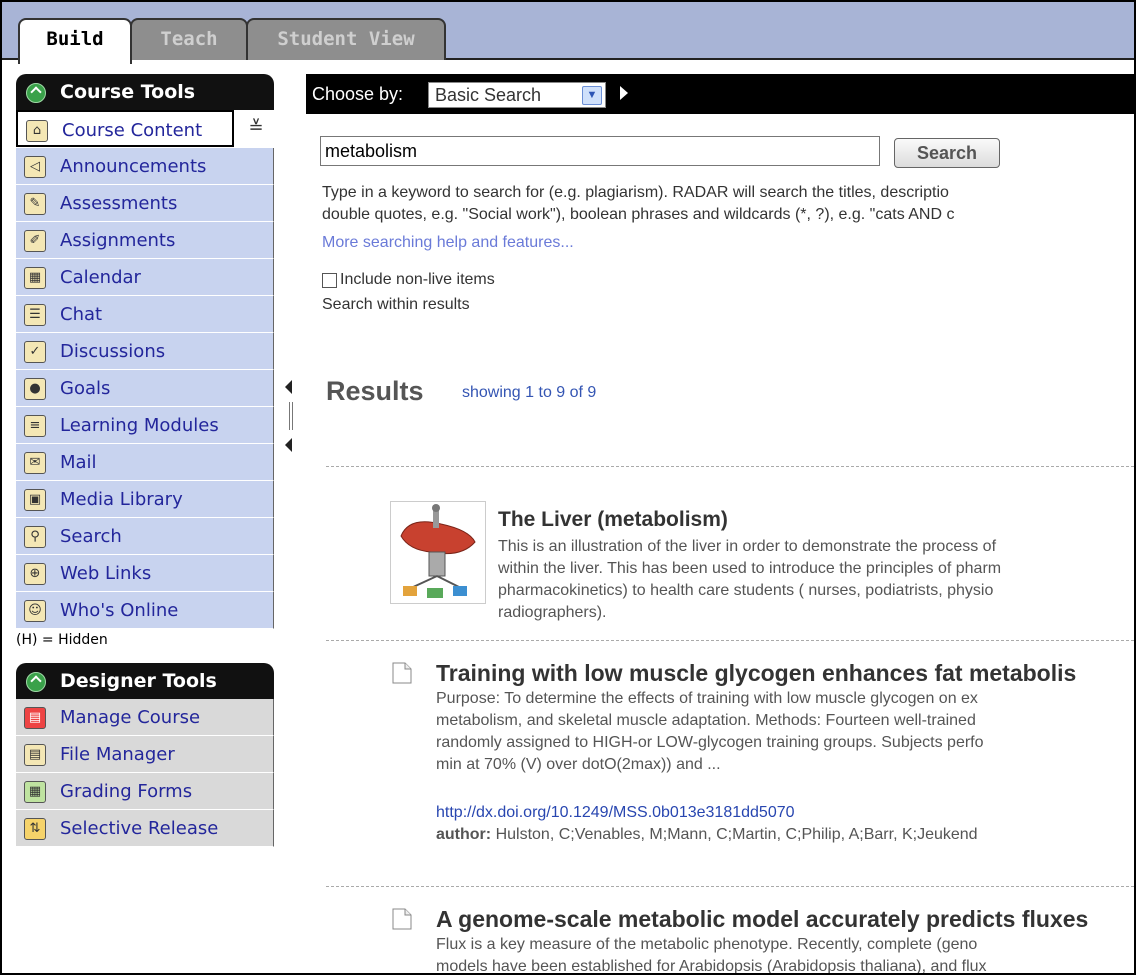 Image resolution: width=1136 pixels, height=975 pixels. What do you see at coordinates (947, 153) in the screenshot?
I see `search-button: Search` at bounding box center [947, 153].